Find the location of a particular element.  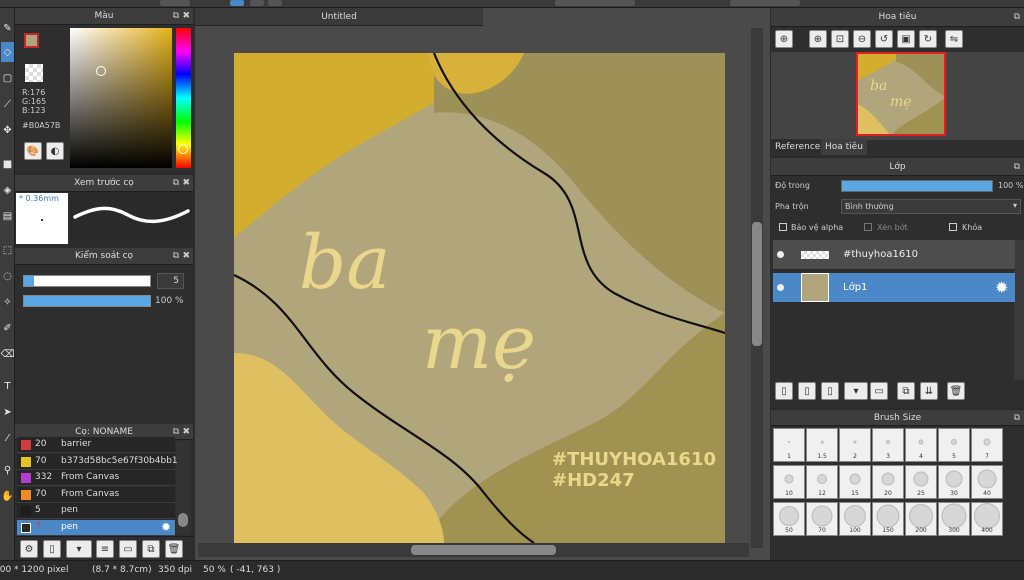

hand-tool-icon: ✋ is located at coordinates (7, 496).